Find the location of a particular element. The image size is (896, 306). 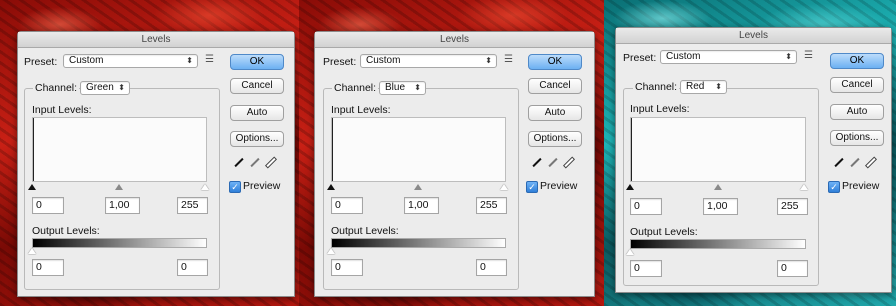

channel-select: Green ⬍ is located at coordinates (105, 88).